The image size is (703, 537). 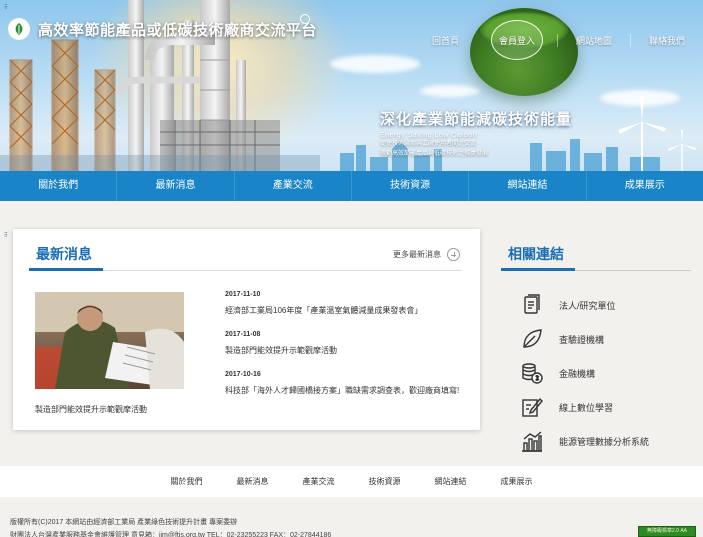 I want to click on nav-news: 最新消息, so click(x=174, y=186).